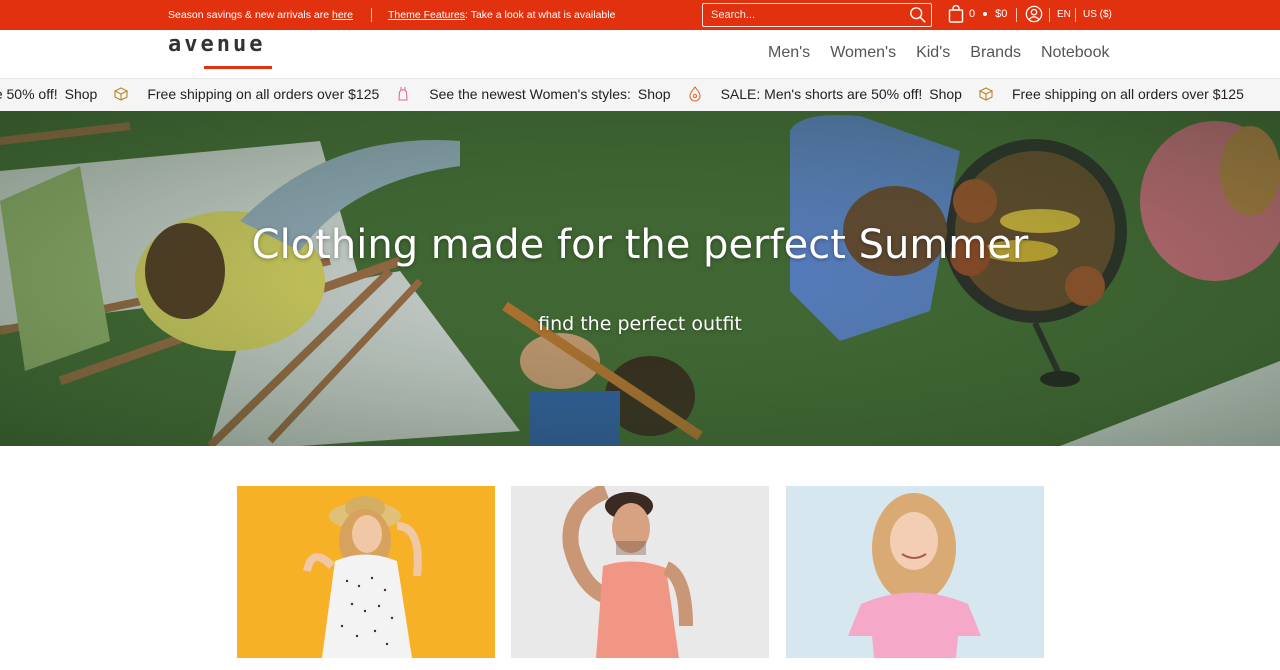 The height and width of the screenshot is (670, 1280). What do you see at coordinates (1064, 14) in the screenshot?
I see `language-selector: EN` at bounding box center [1064, 14].